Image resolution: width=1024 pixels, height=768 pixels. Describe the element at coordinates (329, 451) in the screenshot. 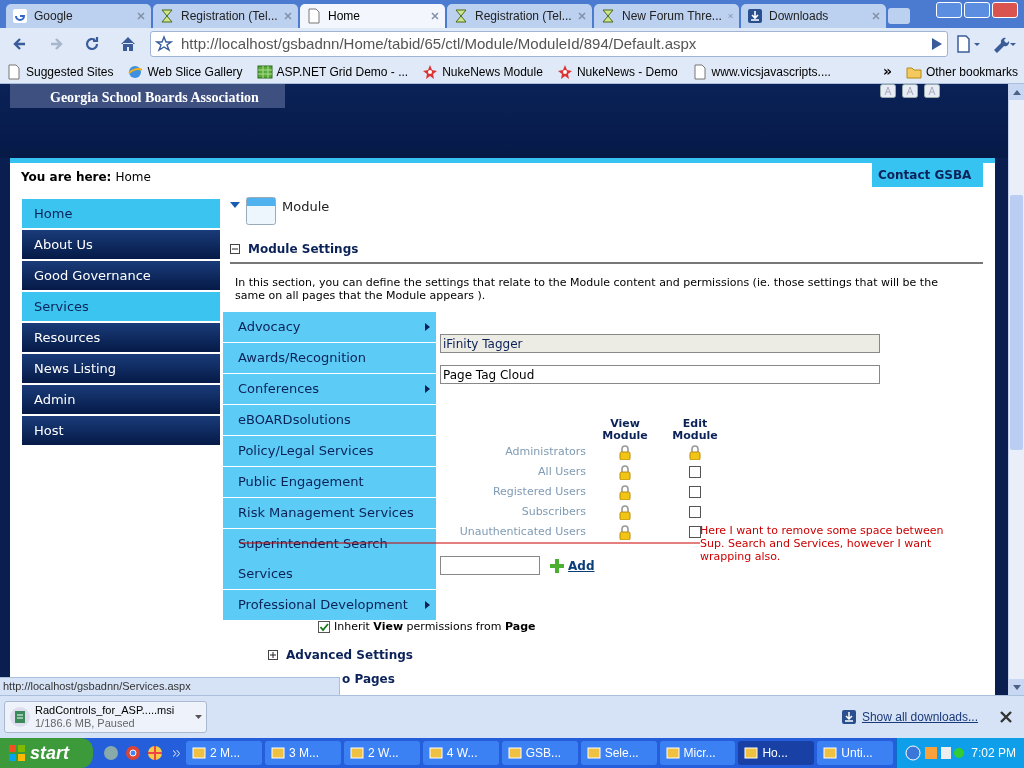

I see `submenu-item: Policy/Legal Services` at that location.